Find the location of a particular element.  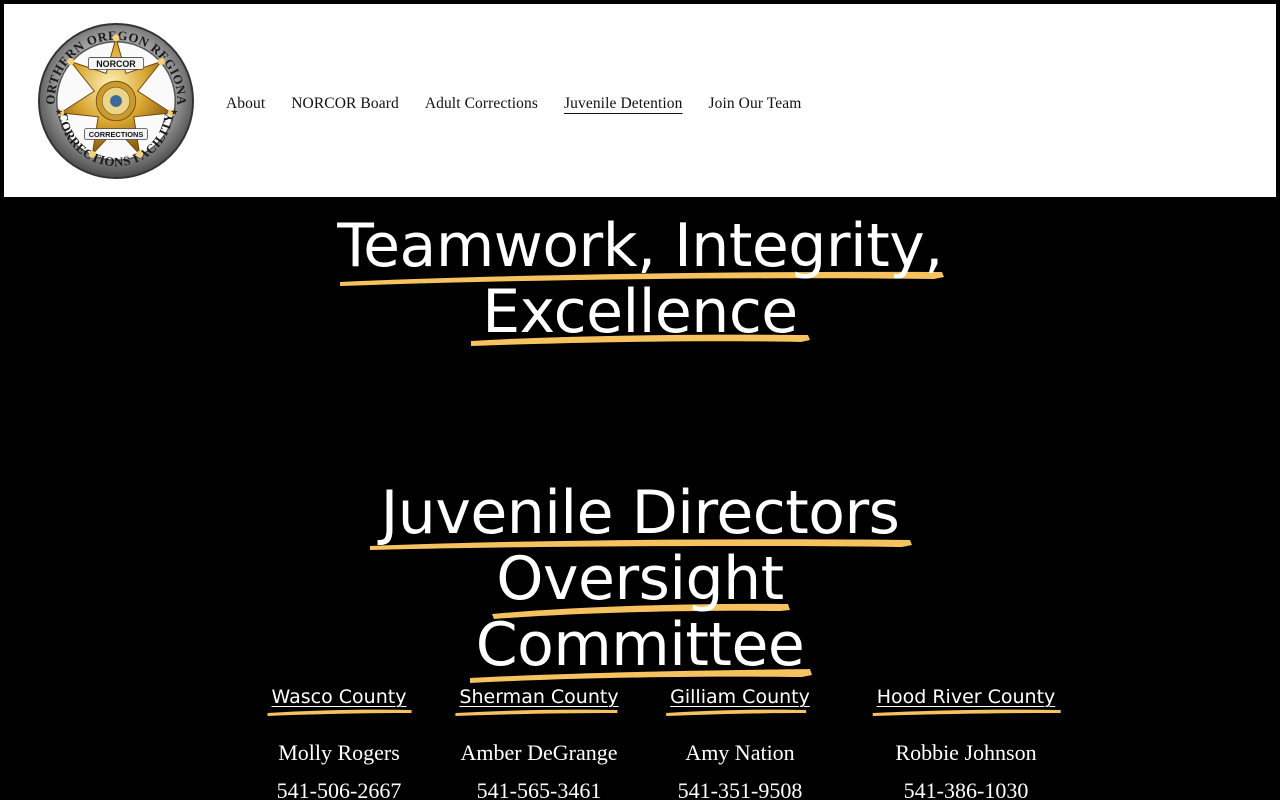

committee-line-3: Committee is located at coordinates (640, 646).